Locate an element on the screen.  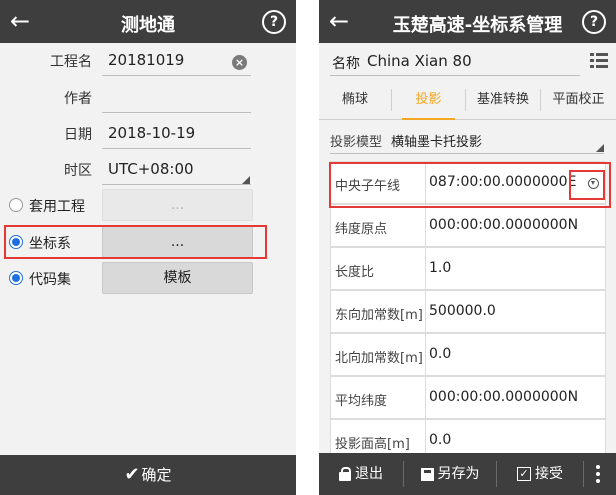
left-title-bar: ← 测地通 ? is located at coordinates (148, 21).